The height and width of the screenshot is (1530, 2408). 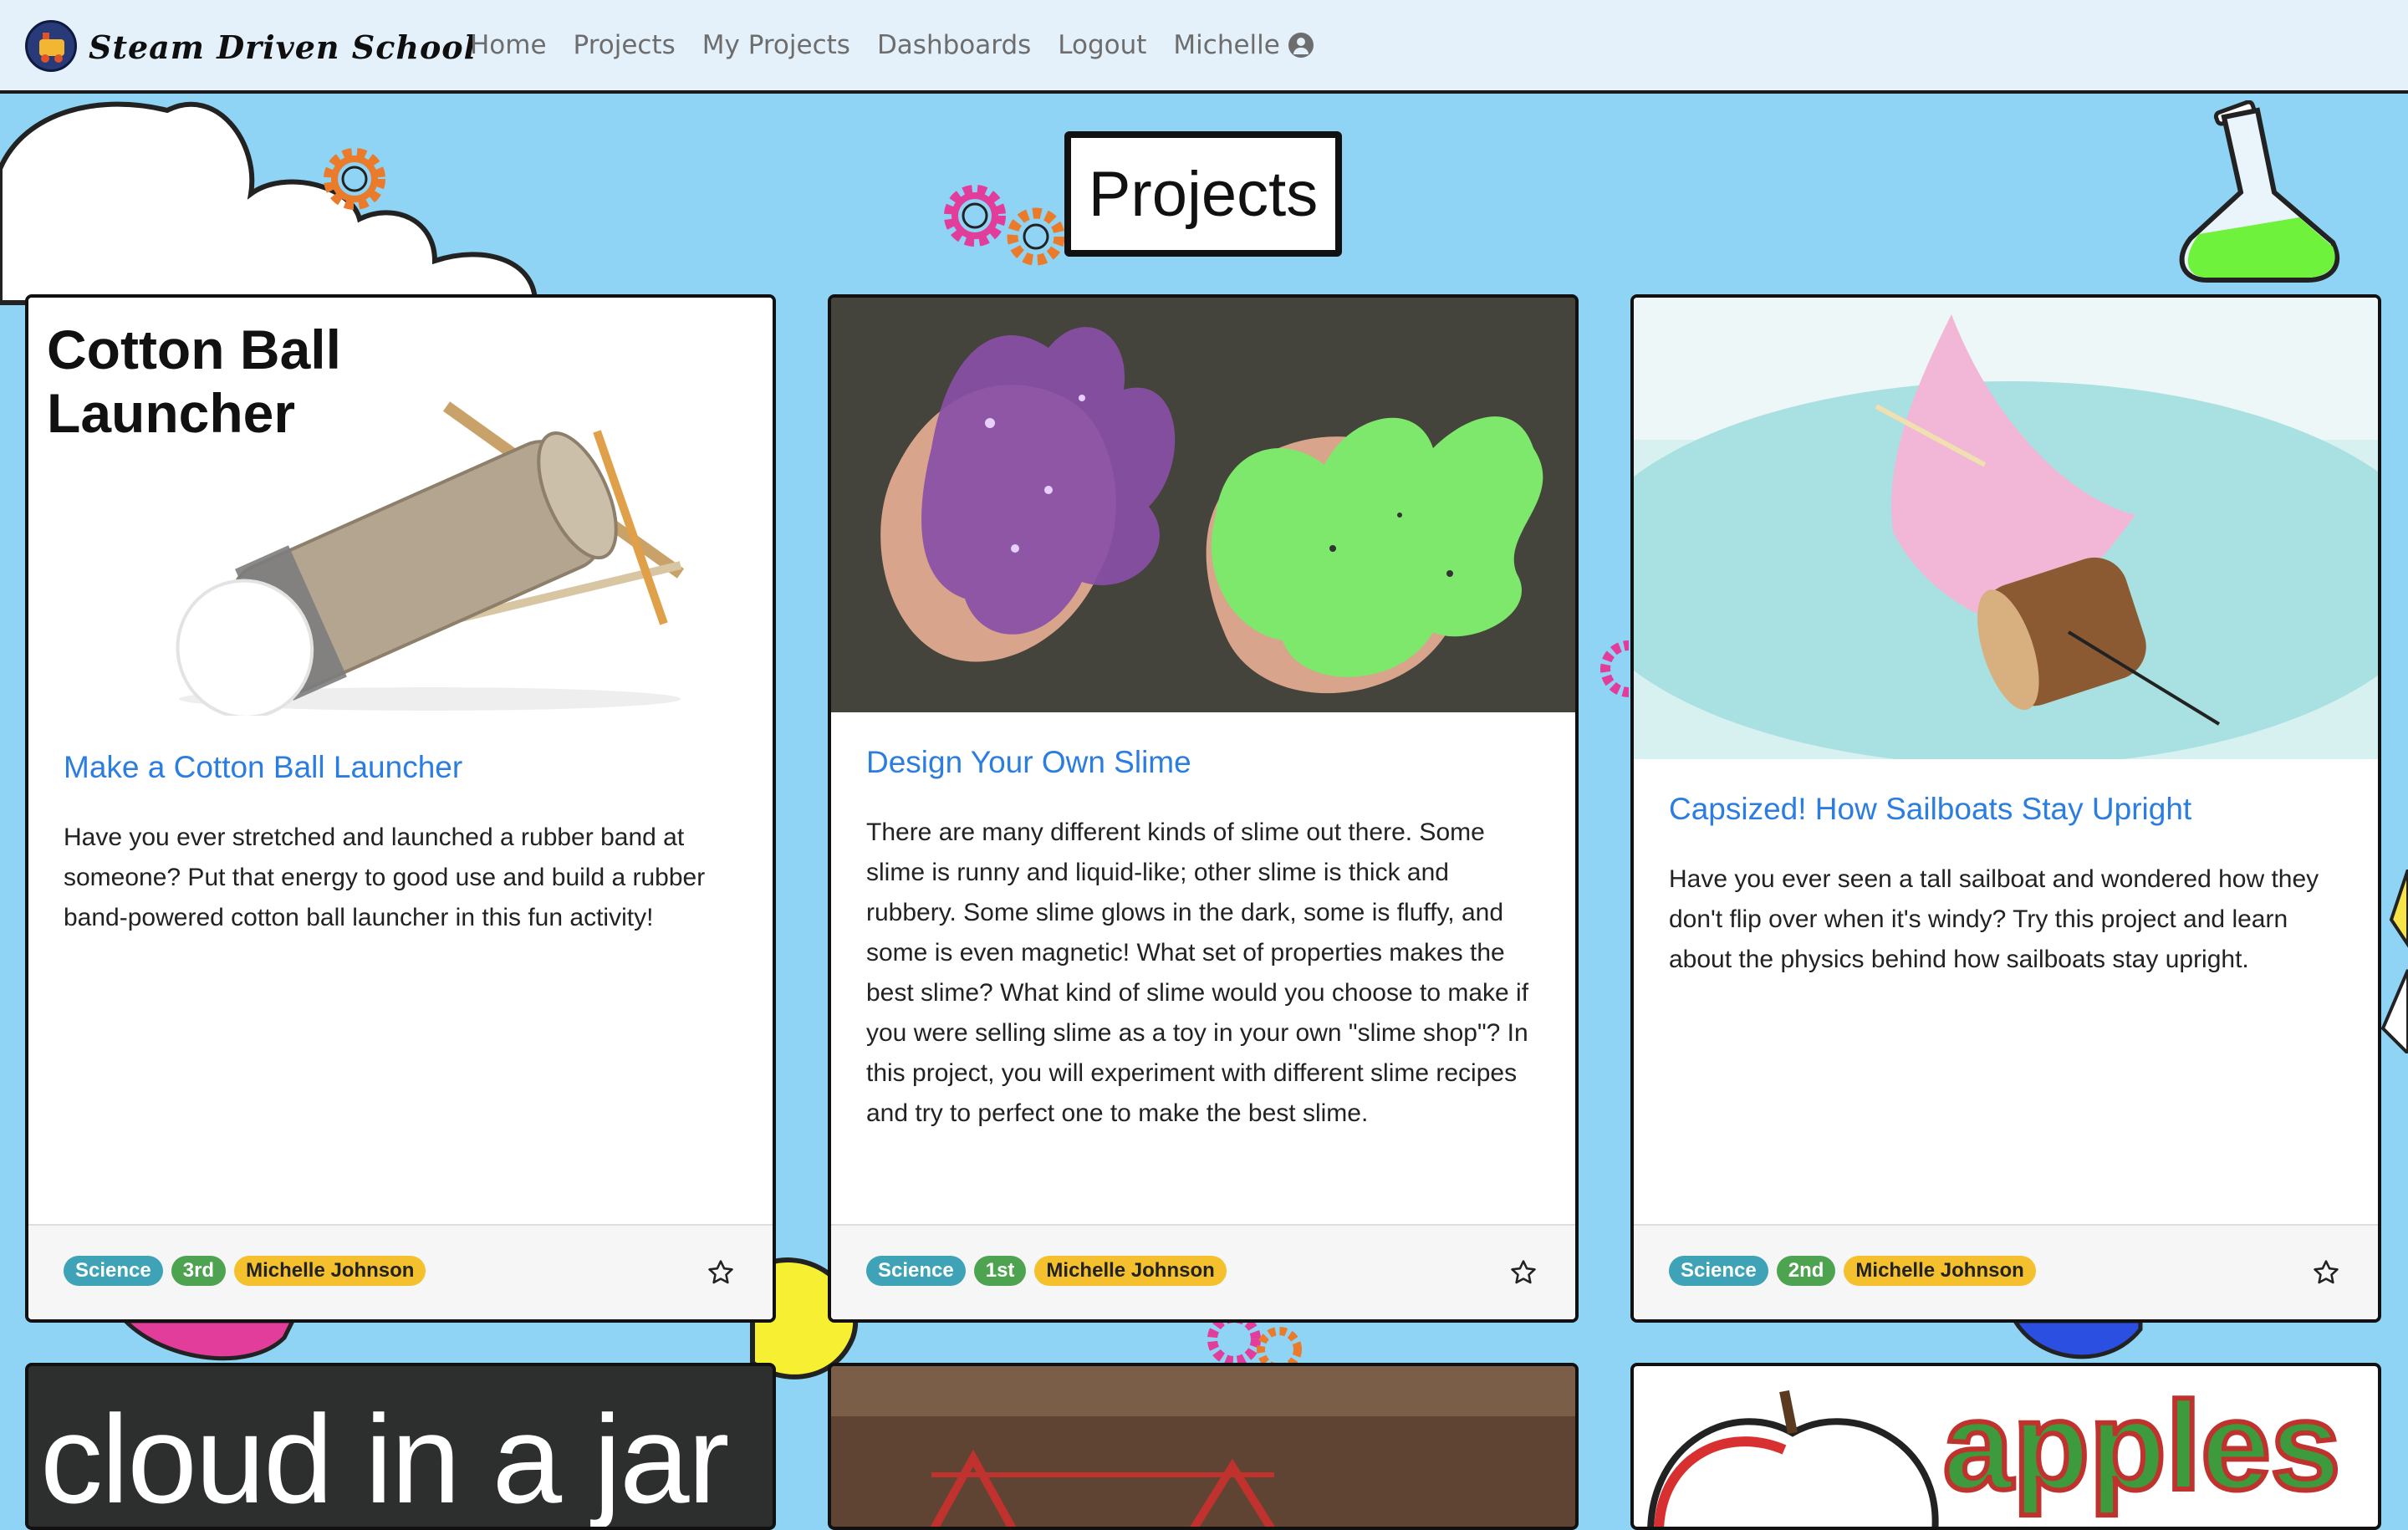 What do you see at coordinates (385, 1459) in the screenshot?
I see `image-caption: cloud in a jar` at bounding box center [385, 1459].